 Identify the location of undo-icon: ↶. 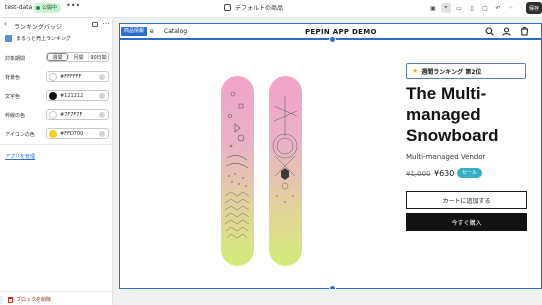
(498, 8).